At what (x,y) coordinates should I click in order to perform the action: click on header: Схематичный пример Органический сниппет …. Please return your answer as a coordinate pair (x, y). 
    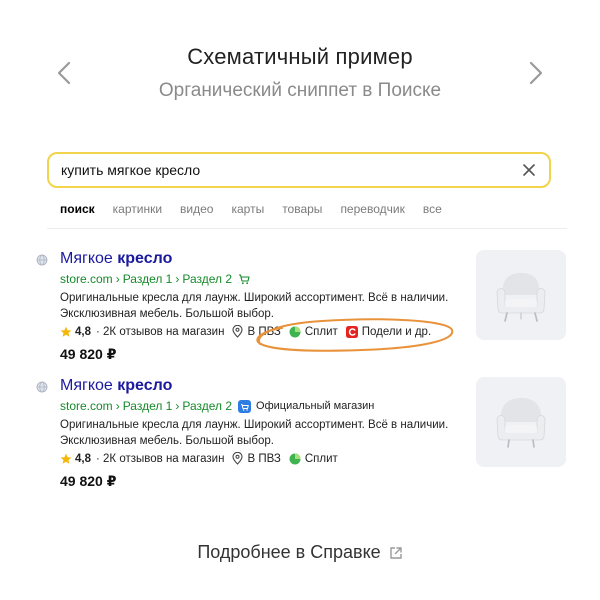
    Looking at the image, I should click on (300, 73).